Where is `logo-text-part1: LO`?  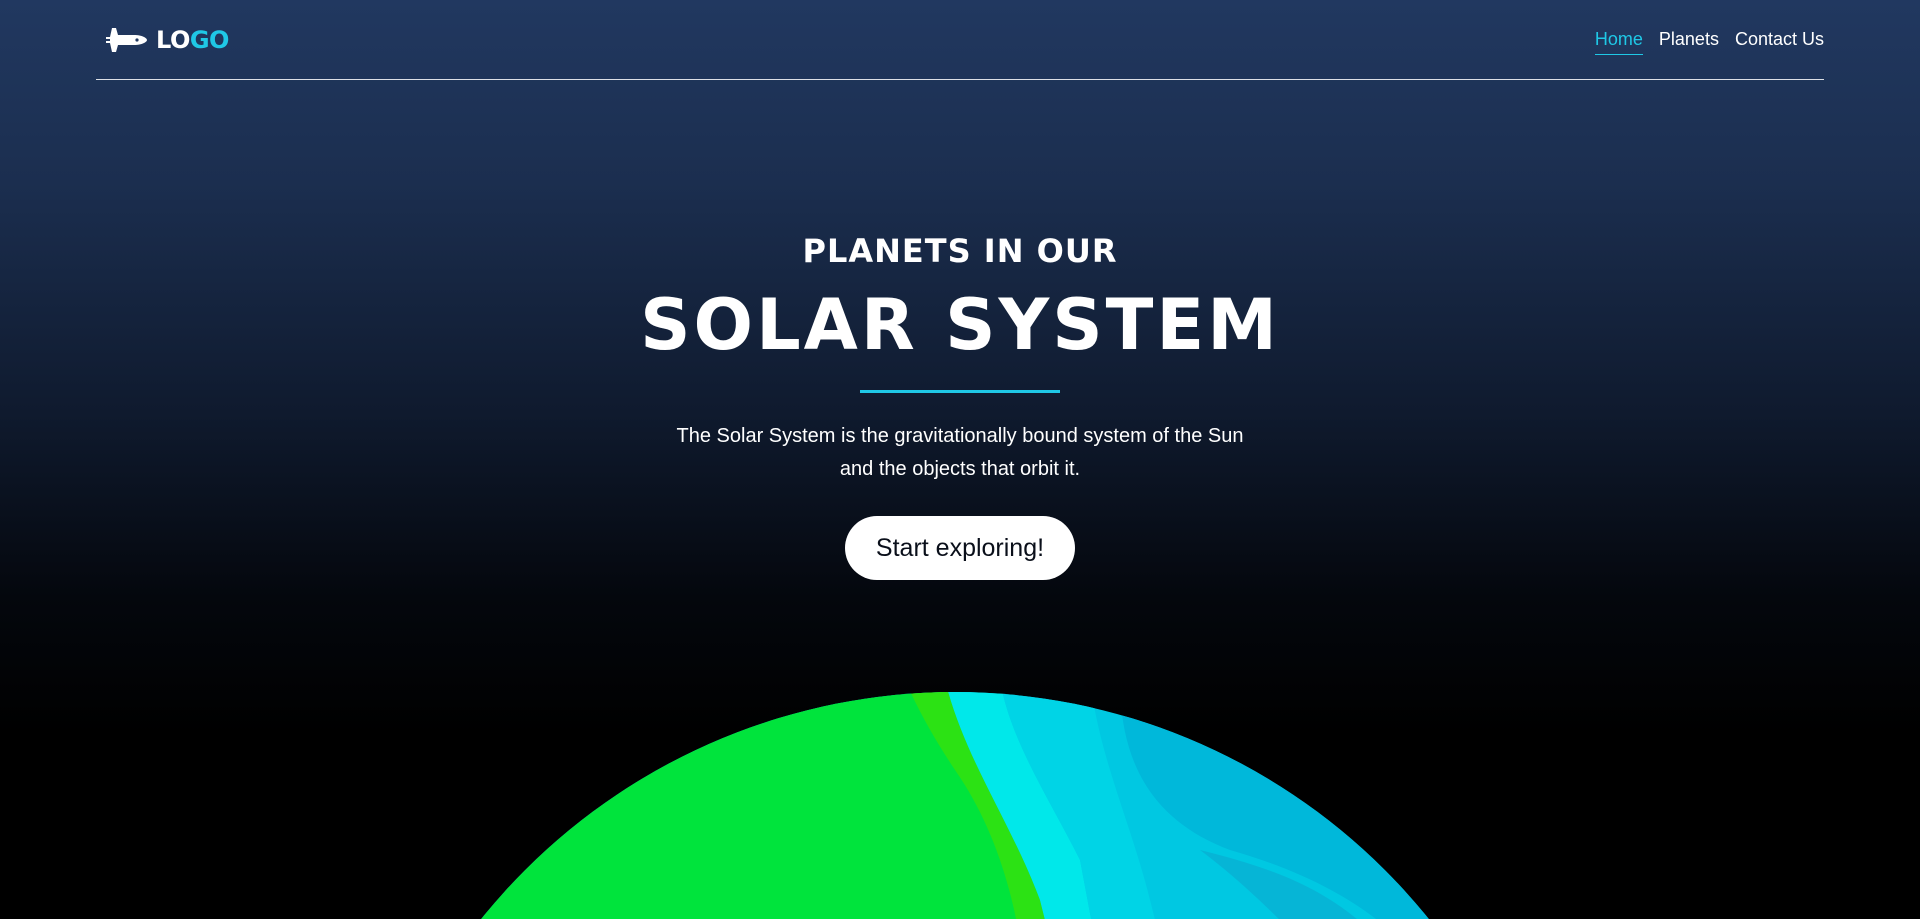 logo-text-part1: LO is located at coordinates (173, 39).